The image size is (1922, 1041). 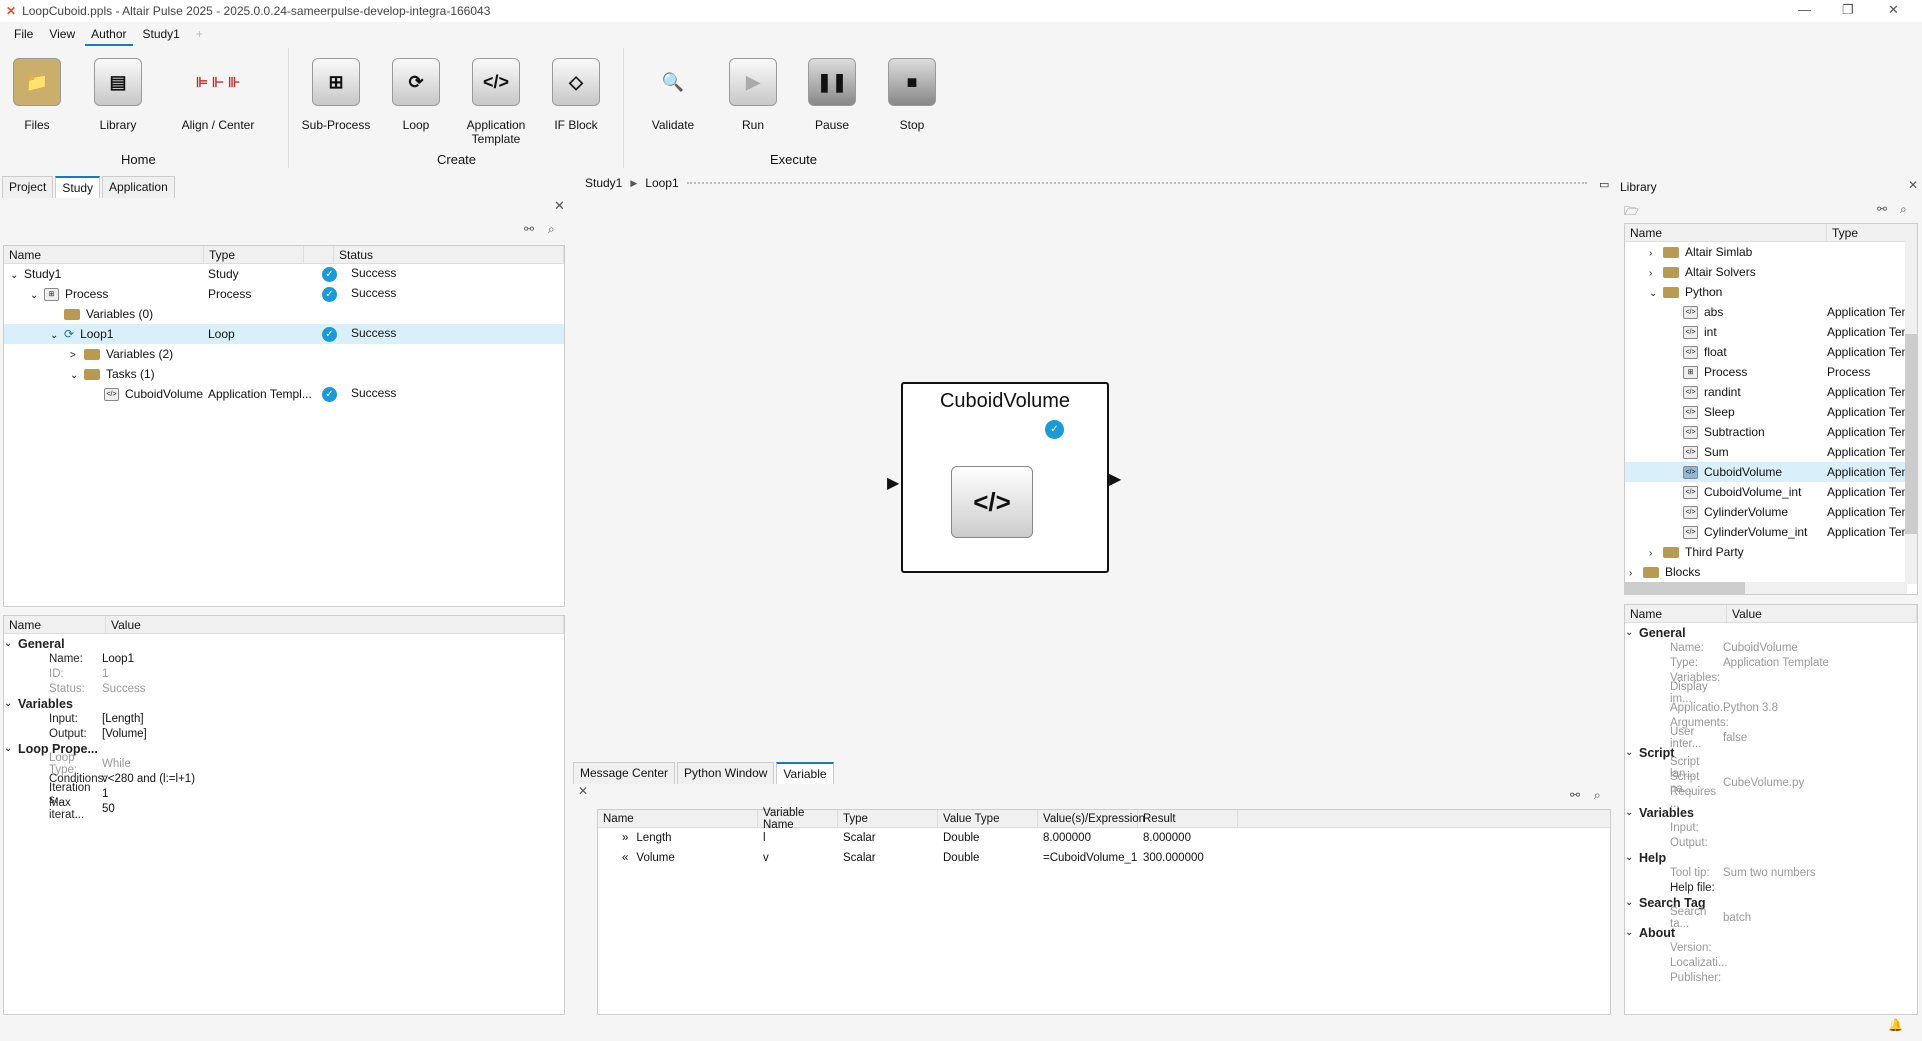 I want to click on property-row: Input:, so click(x=1771, y=827).